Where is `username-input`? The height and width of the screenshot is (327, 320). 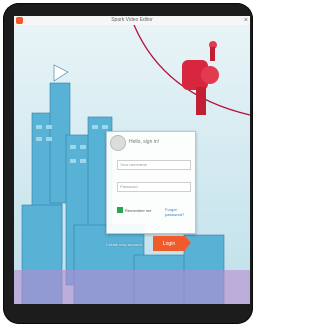 username-input is located at coordinates (154, 165).